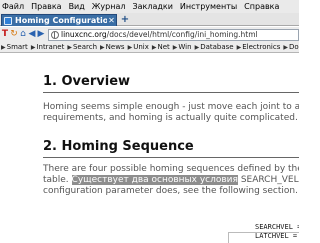 The image size is (320, 243). I want to click on menu-edit: Правка, so click(46, 6).